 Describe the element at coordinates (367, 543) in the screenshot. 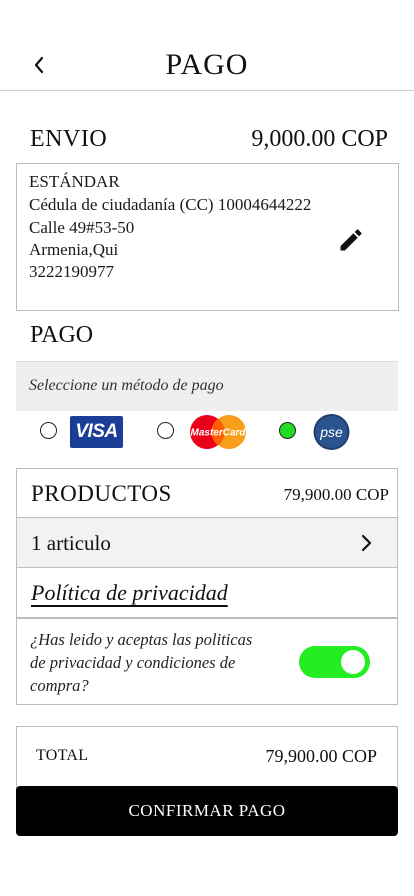

I see `chevron-right-icon` at that location.